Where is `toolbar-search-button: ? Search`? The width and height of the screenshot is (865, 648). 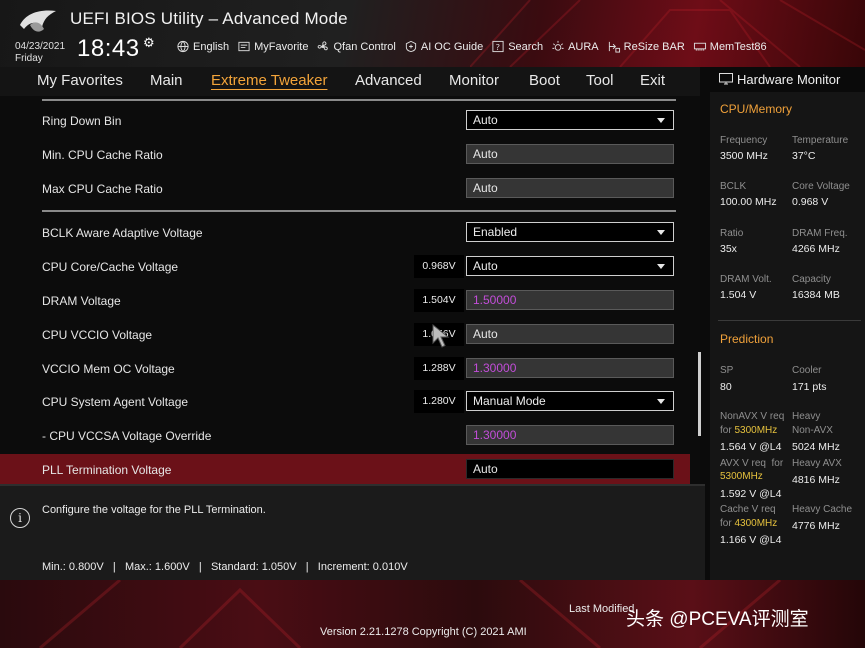
toolbar-search-button: ? Search is located at coordinates (517, 46).